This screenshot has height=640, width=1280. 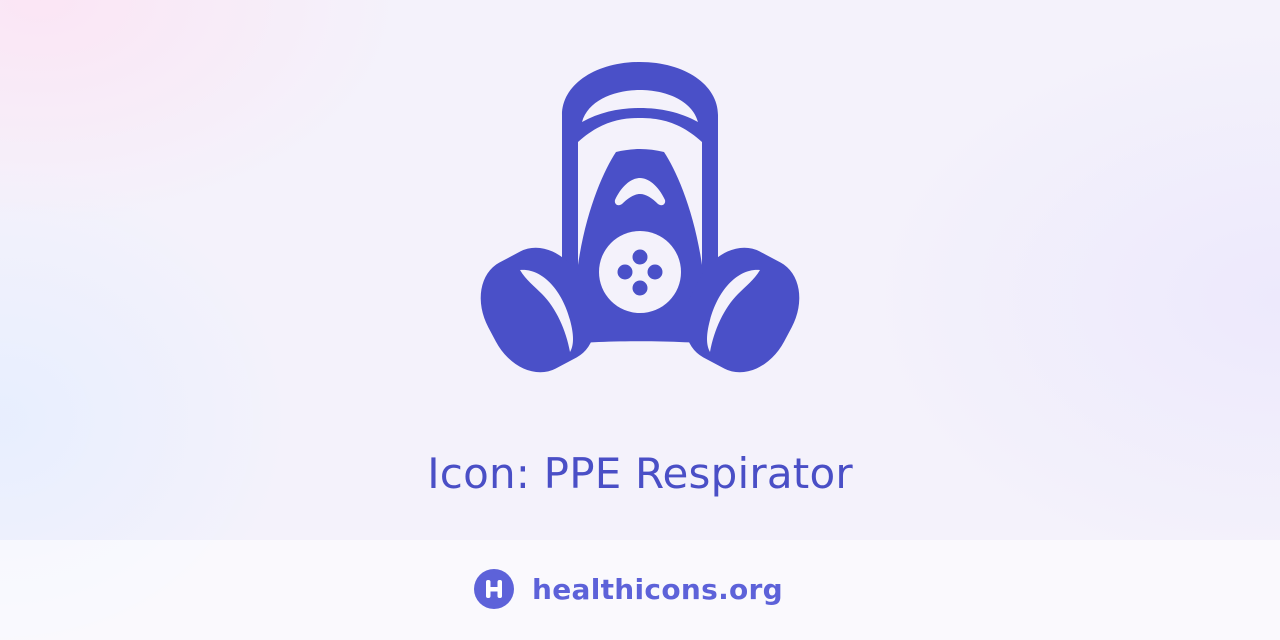 I want to click on healthicons-link: healthicons.org, so click(x=628, y=589).